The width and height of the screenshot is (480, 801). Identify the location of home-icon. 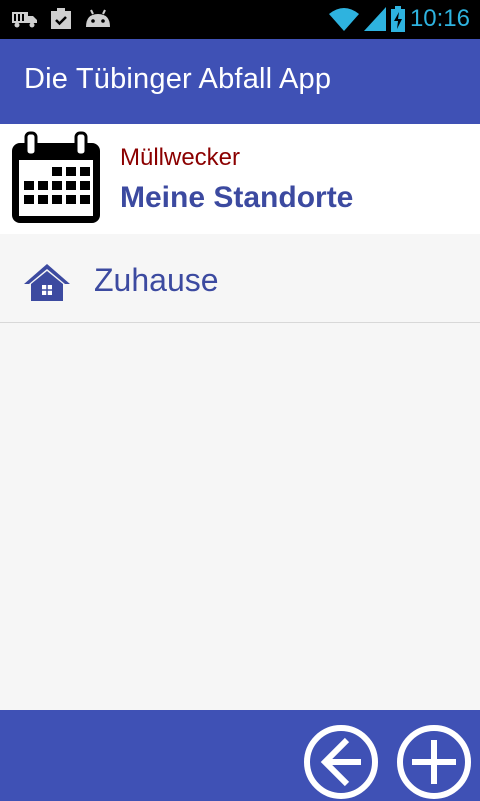
(47, 282).